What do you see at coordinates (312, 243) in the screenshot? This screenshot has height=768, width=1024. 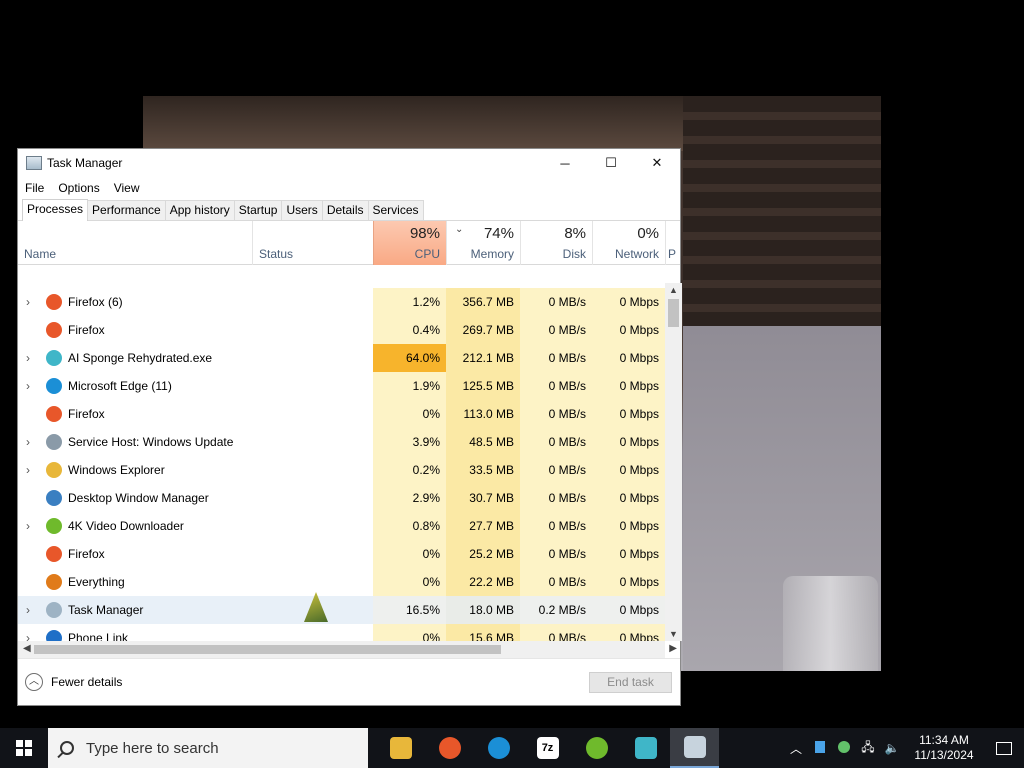 I see `column-status: Status` at bounding box center [312, 243].